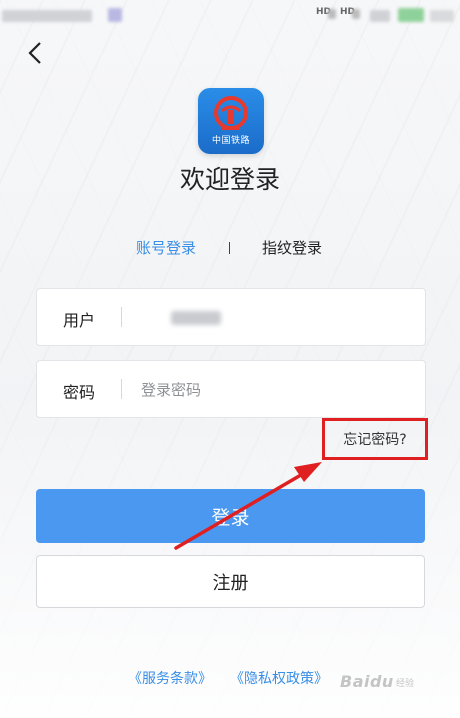  What do you see at coordinates (411, 15) in the screenshot?
I see `battery-icon` at bounding box center [411, 15].